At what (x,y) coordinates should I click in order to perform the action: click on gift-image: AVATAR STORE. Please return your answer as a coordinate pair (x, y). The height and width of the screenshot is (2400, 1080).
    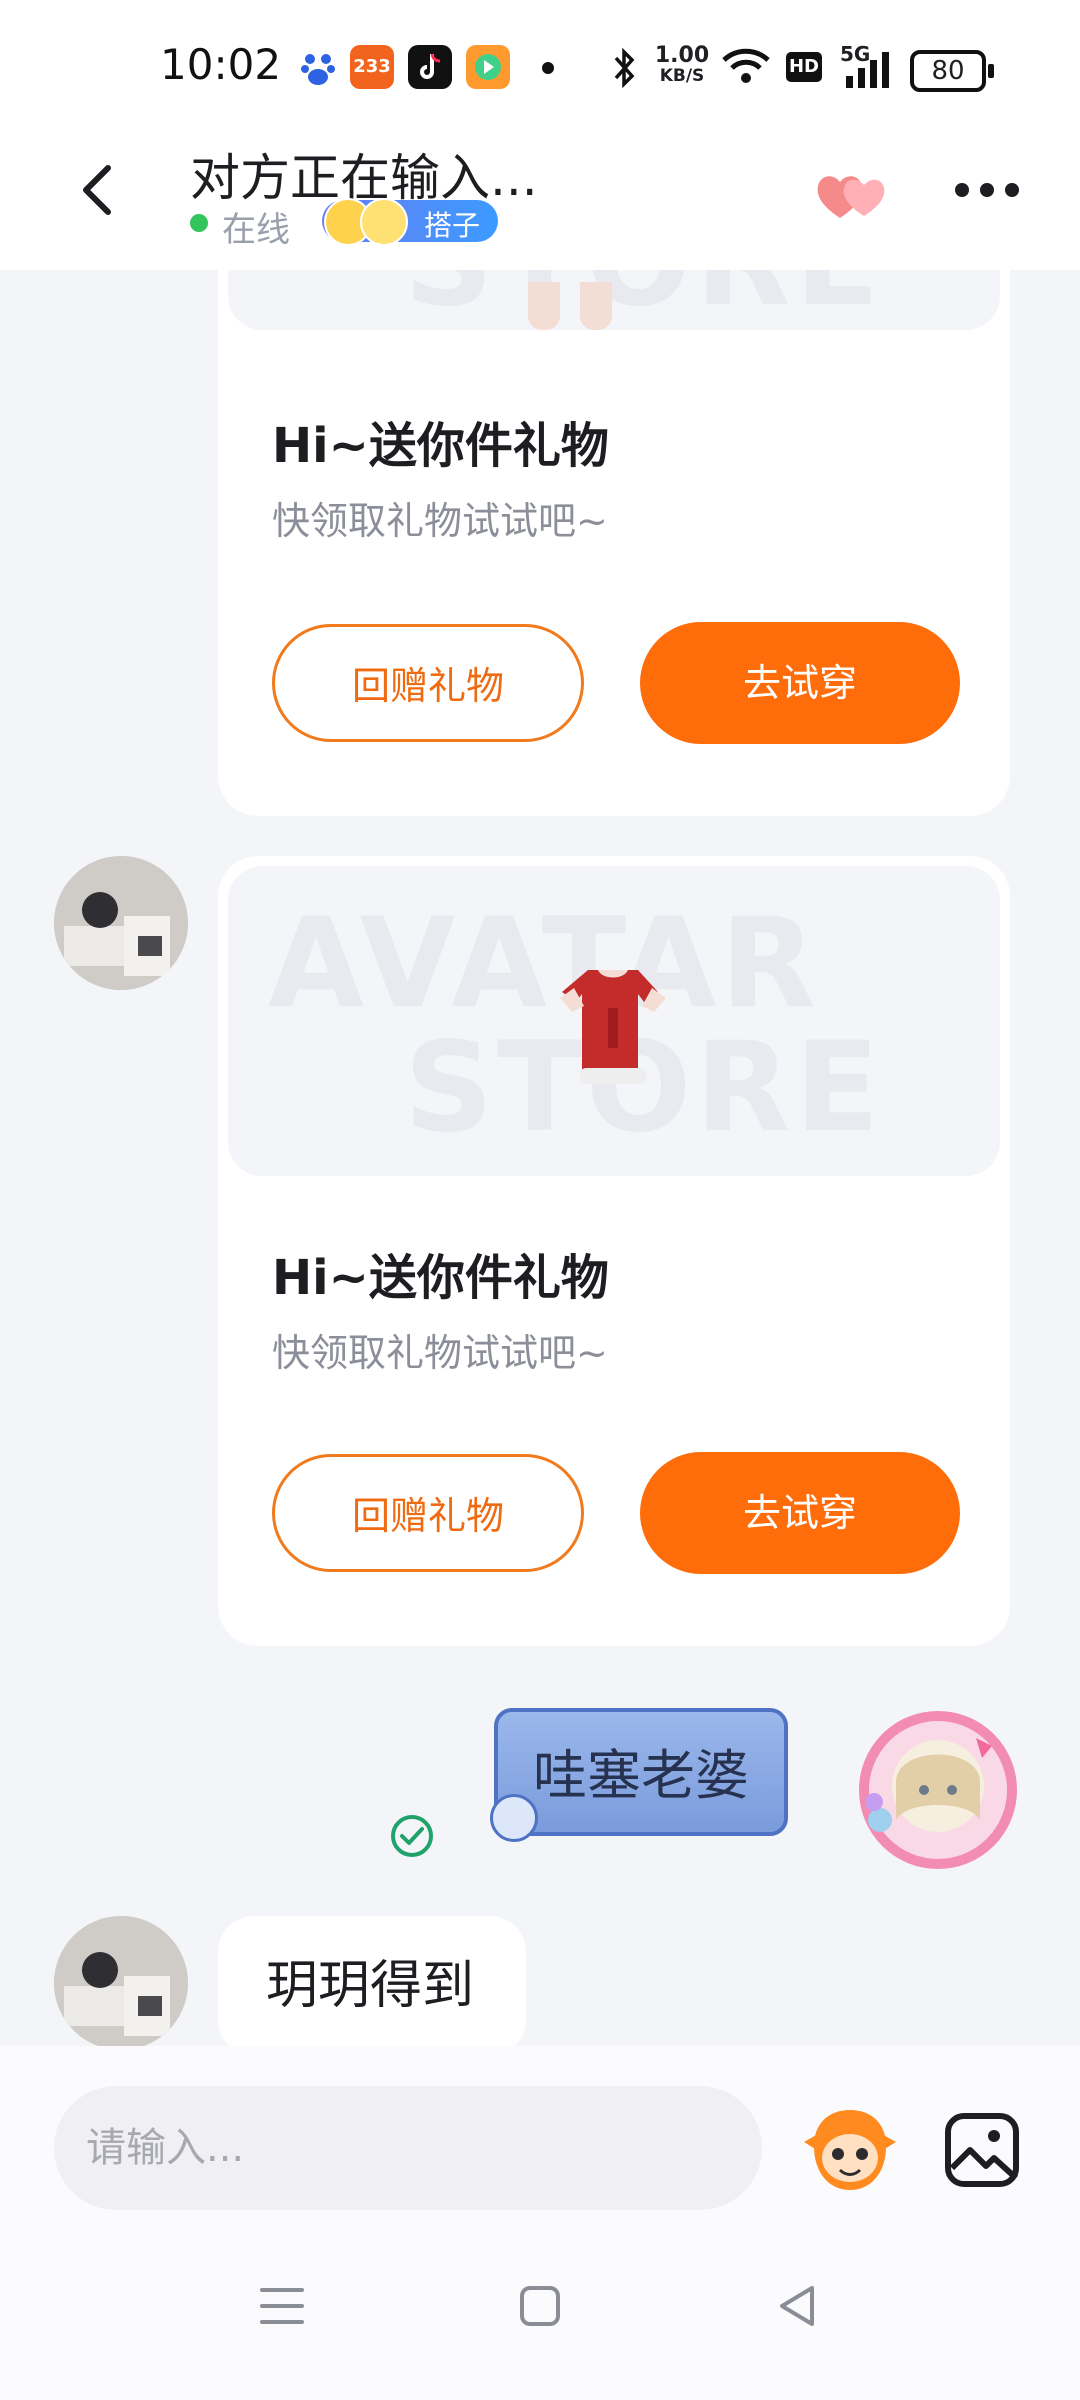
    Looking at the image, I should click on (614, 1021).